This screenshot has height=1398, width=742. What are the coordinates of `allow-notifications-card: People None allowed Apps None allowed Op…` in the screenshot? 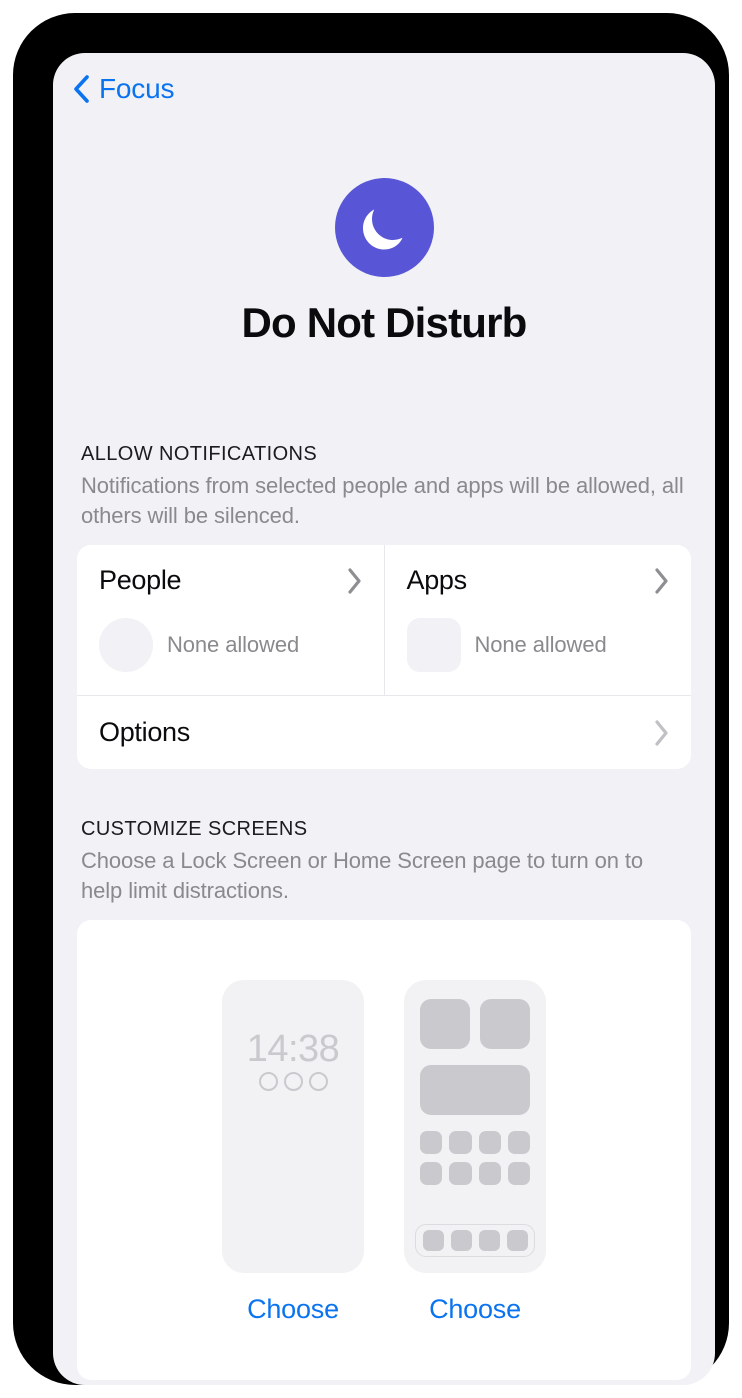 It's located at (384, 657).